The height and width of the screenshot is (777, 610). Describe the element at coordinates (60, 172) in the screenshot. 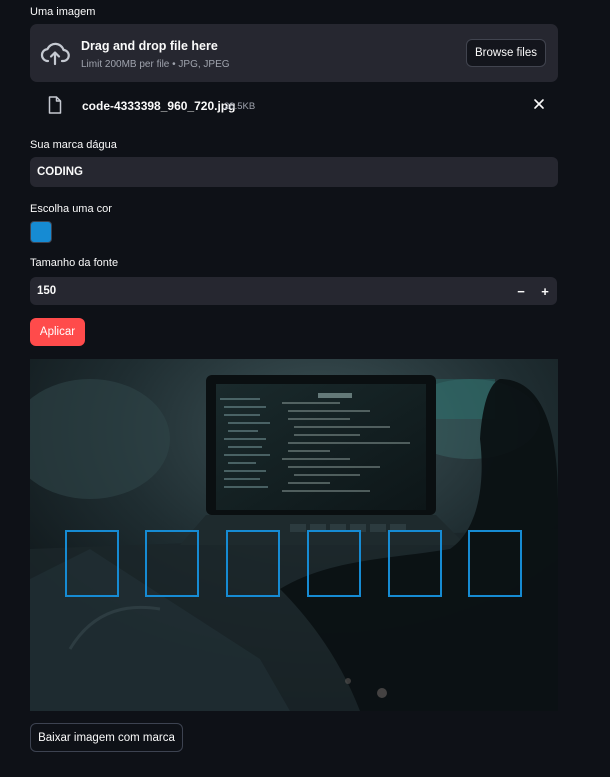

I see `watermark-value: CODING` at that location.